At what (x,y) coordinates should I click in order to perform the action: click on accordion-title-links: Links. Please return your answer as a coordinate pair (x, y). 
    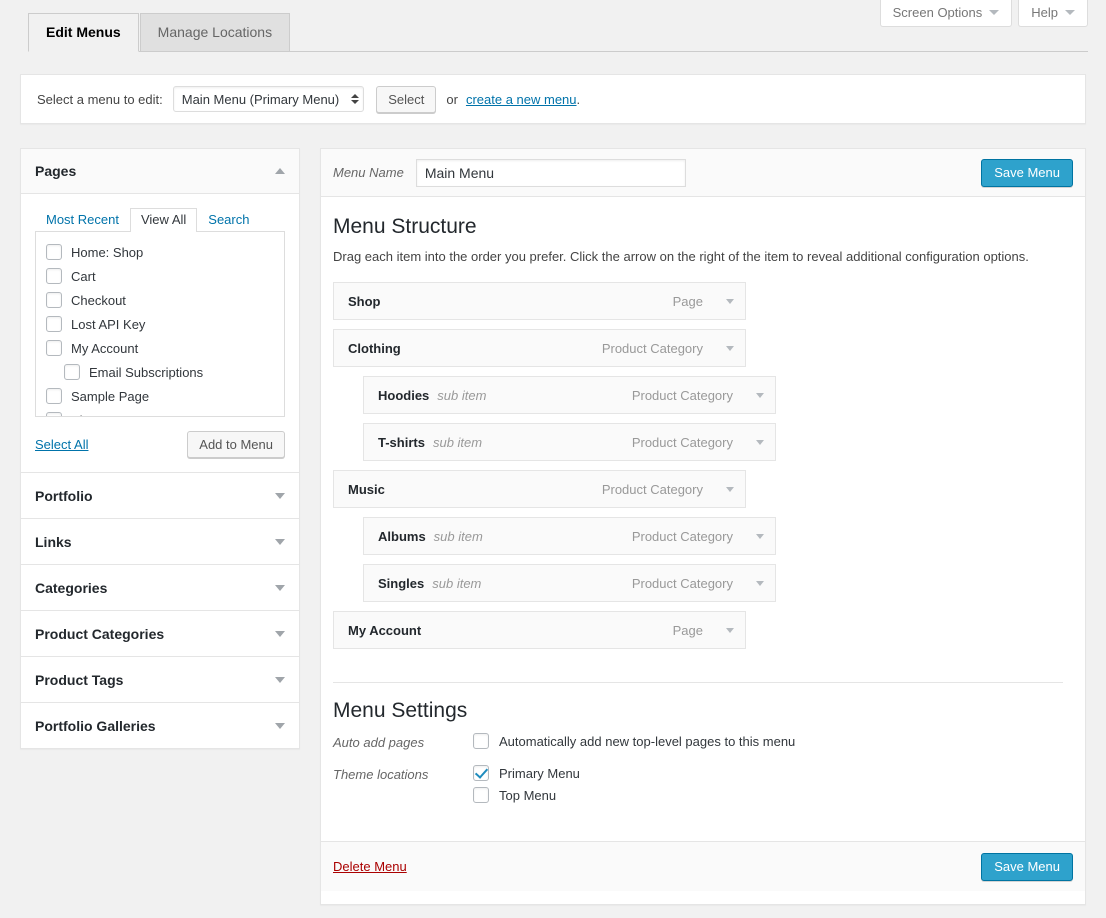
    Looking at the image, I should click on (53, 541).